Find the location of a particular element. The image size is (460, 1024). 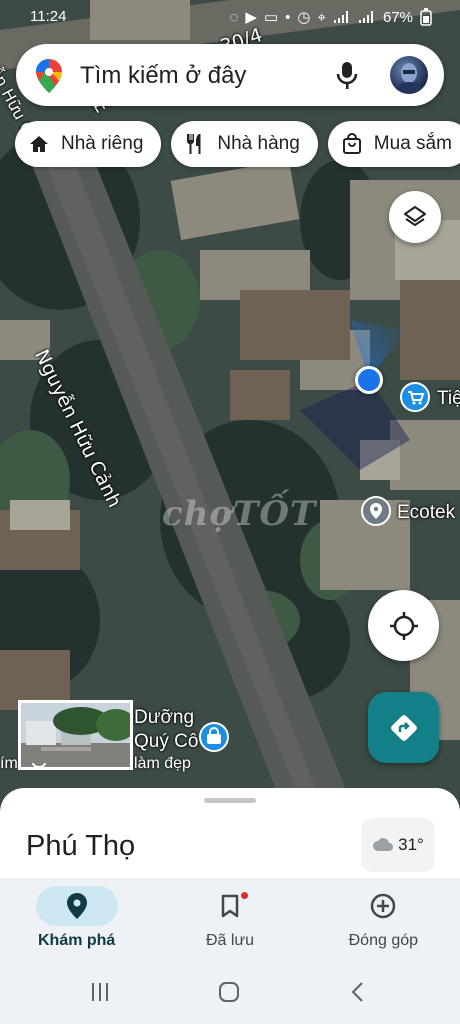

category-chips: Nhà riêng Nhà hàng Mua sắm is located at coordinates (237, 144).